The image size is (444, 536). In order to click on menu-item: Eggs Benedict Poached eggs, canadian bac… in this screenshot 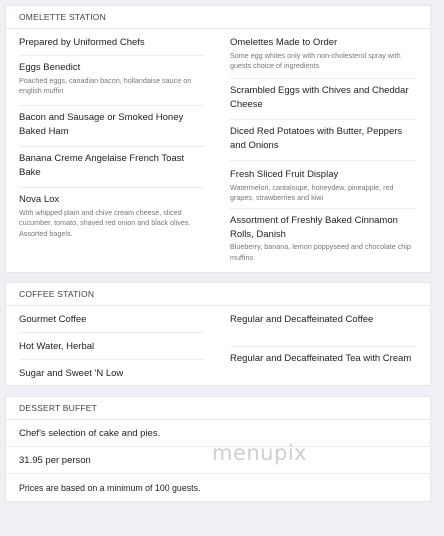, I will do `click(111, 81)`.